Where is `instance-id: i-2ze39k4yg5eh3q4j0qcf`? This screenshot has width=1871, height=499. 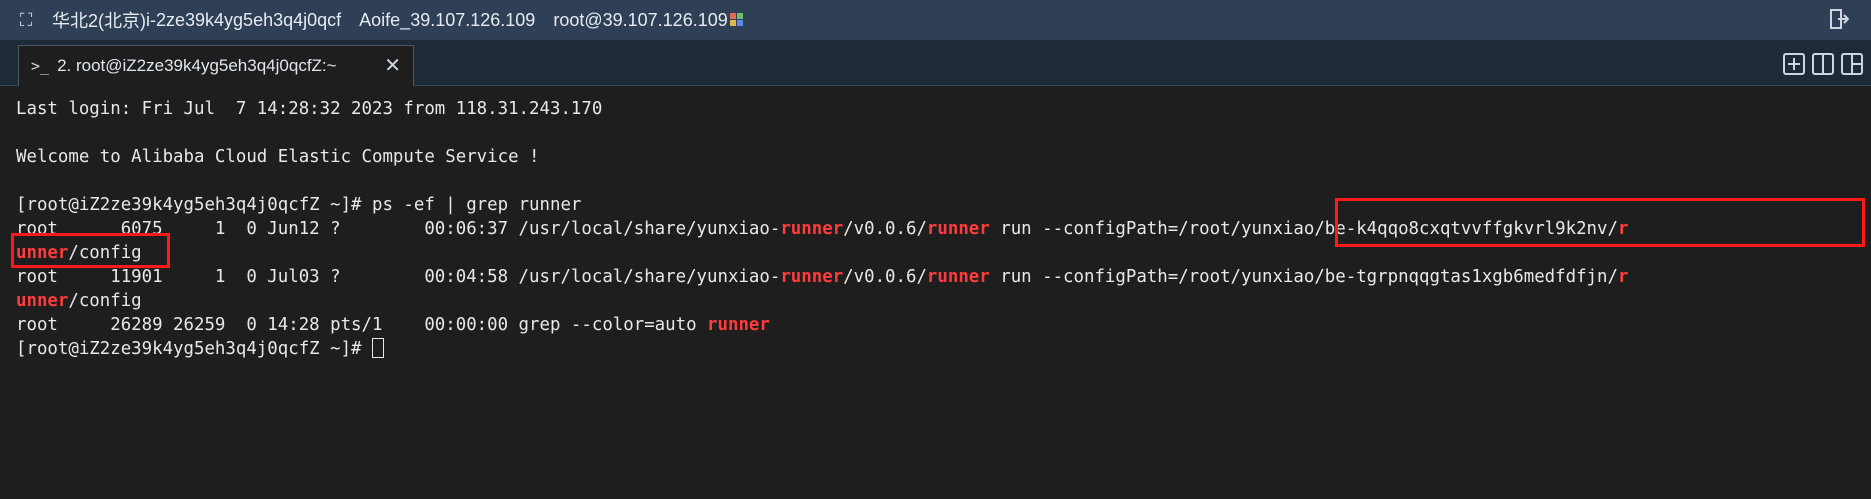 instance-id: i-2ze39k4yg5eh3q4j0qcf is located at coordinates (244, 19).